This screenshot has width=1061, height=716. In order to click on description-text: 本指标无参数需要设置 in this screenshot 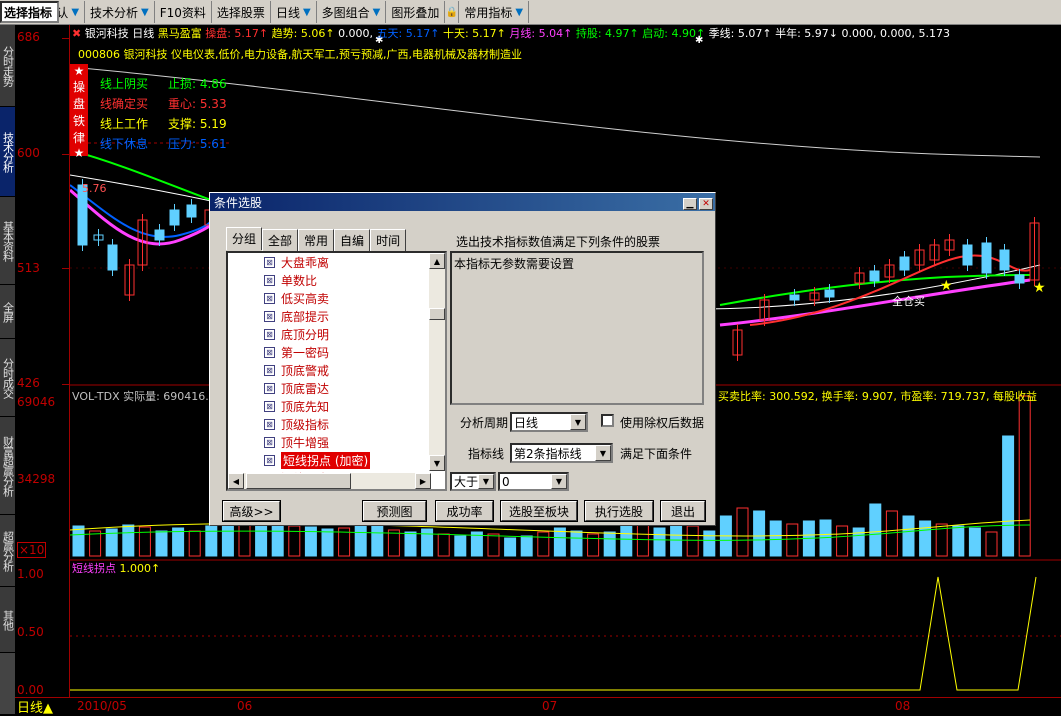, I will do `click(514, 264)`.